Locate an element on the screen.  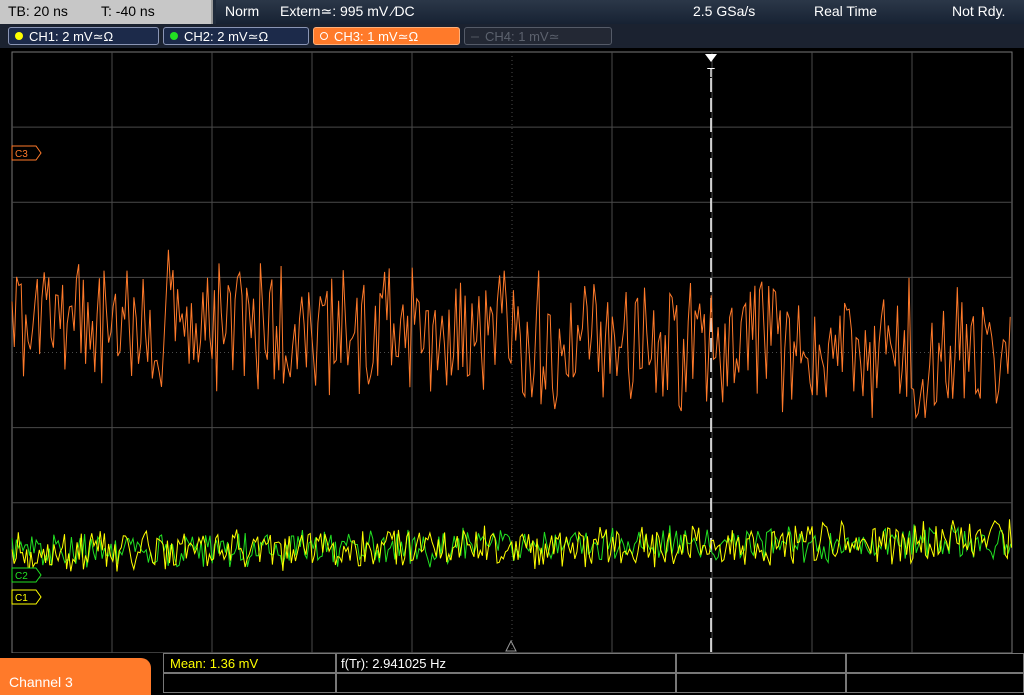
channel-3-offset-marker: C3 is located at coordinates (26, 153).